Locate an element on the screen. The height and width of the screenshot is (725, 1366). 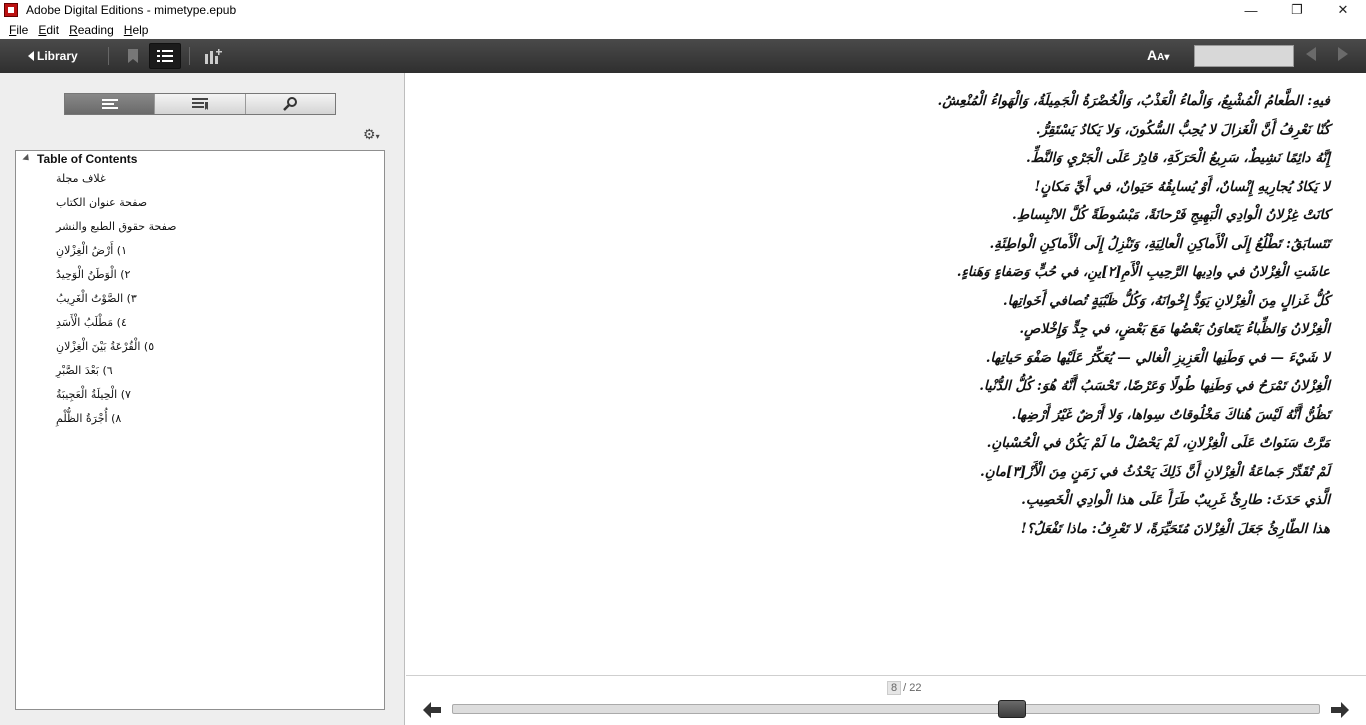
reader-toolbar: Library AA▾ is located at coordinates (683, 56).